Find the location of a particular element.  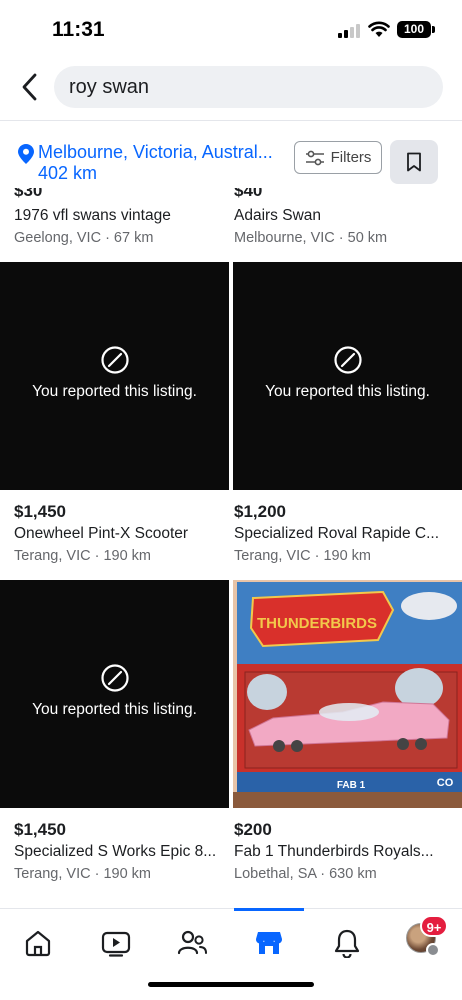

nav-home is located at coordinates (38, 943).